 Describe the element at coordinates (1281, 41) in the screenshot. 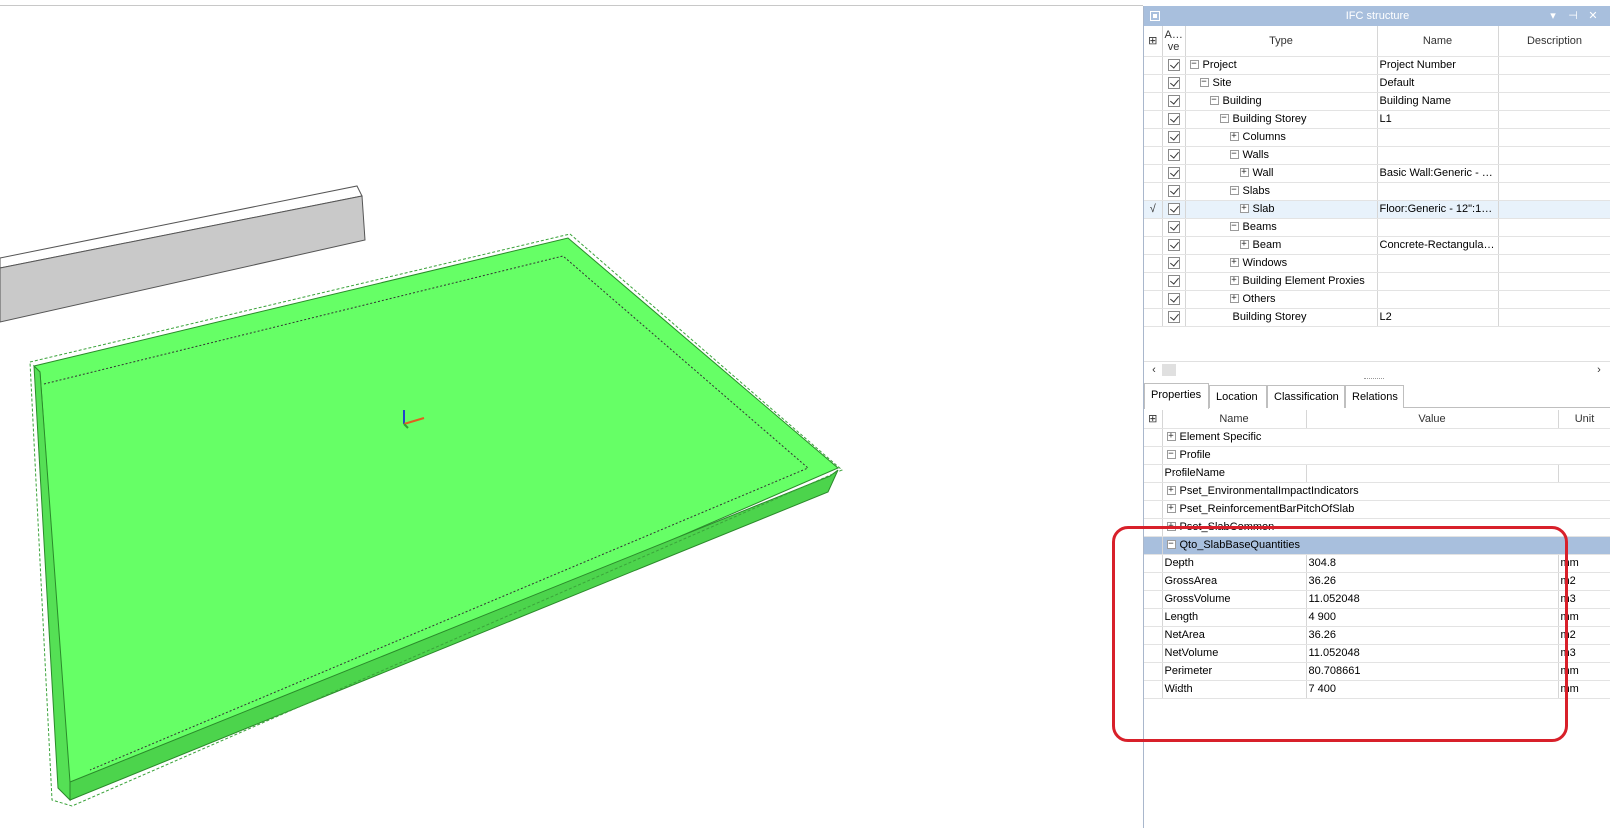

I see `column-type: Type` at that location.